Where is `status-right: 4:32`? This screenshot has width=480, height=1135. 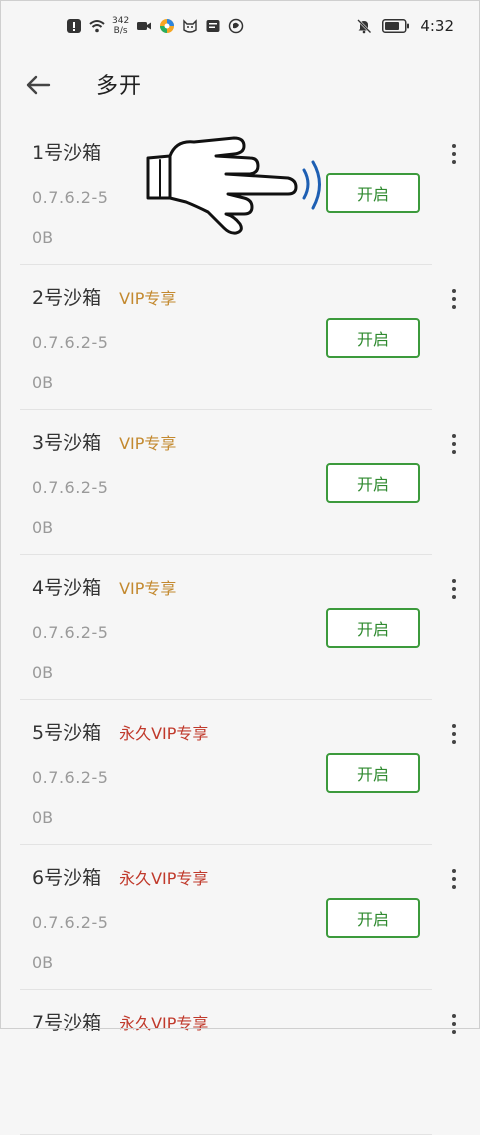 status-right: 4:32 is located at coordinates (405, 26).